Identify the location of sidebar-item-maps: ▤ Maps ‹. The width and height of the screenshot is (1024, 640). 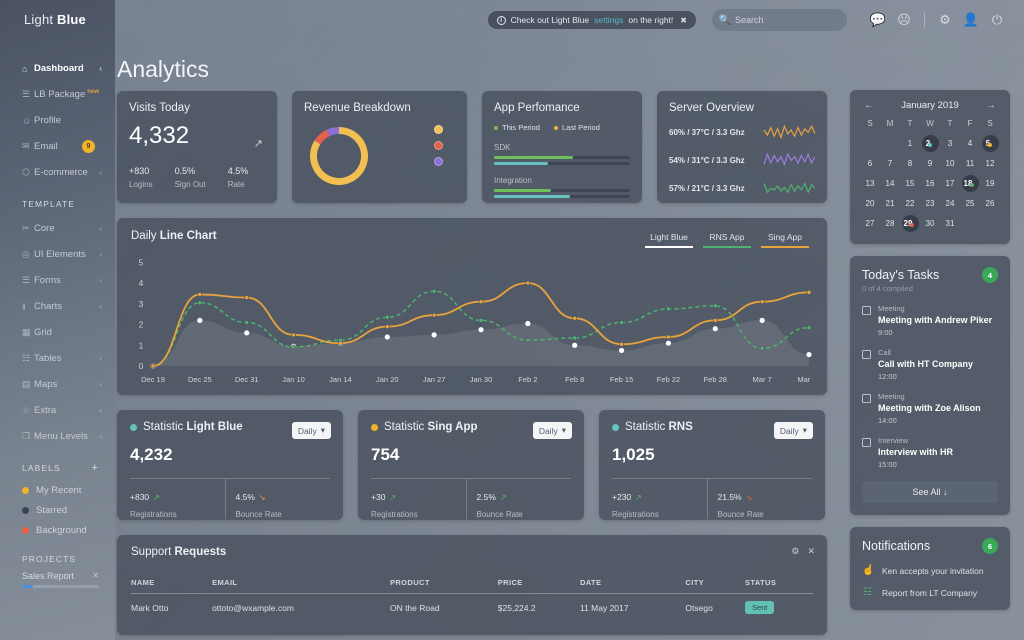
(57, 384).